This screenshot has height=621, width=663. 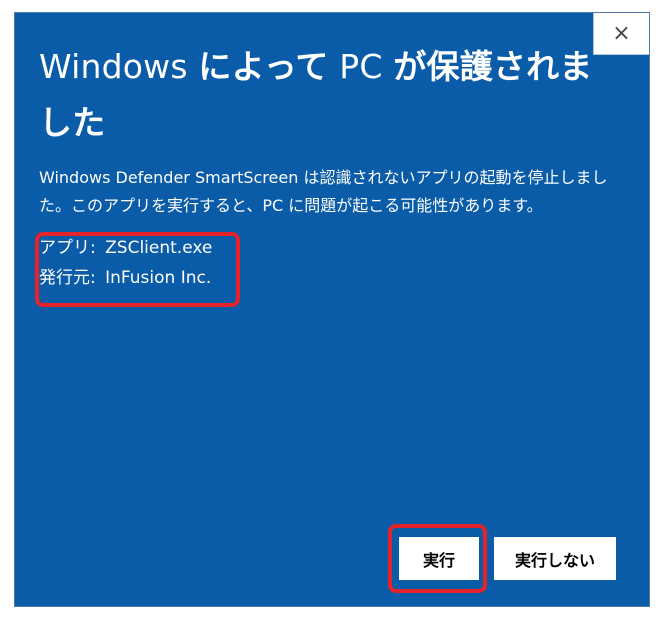 I want to click on dont-run-button: 実行しない, so click(x=555, y=558).